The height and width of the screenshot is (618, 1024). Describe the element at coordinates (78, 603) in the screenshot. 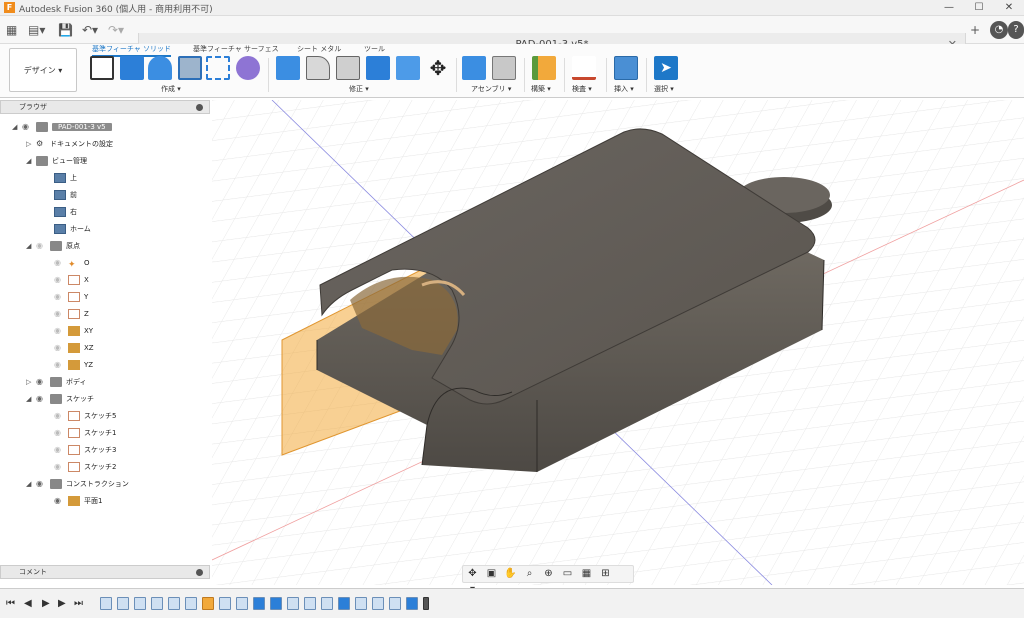

I see `timeline-last-icon: ⏭` at that location.